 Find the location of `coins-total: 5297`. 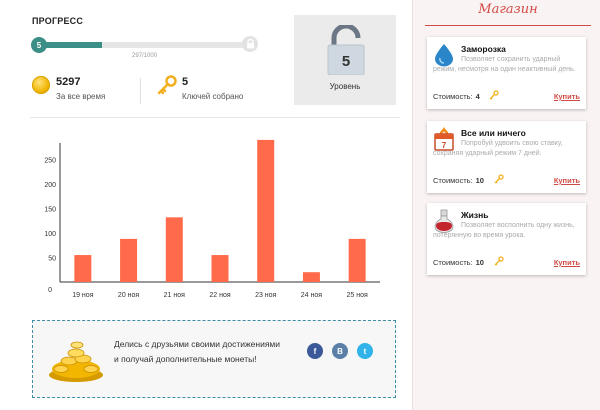

coins-total: 5297 is located at coordinates (68, 82).